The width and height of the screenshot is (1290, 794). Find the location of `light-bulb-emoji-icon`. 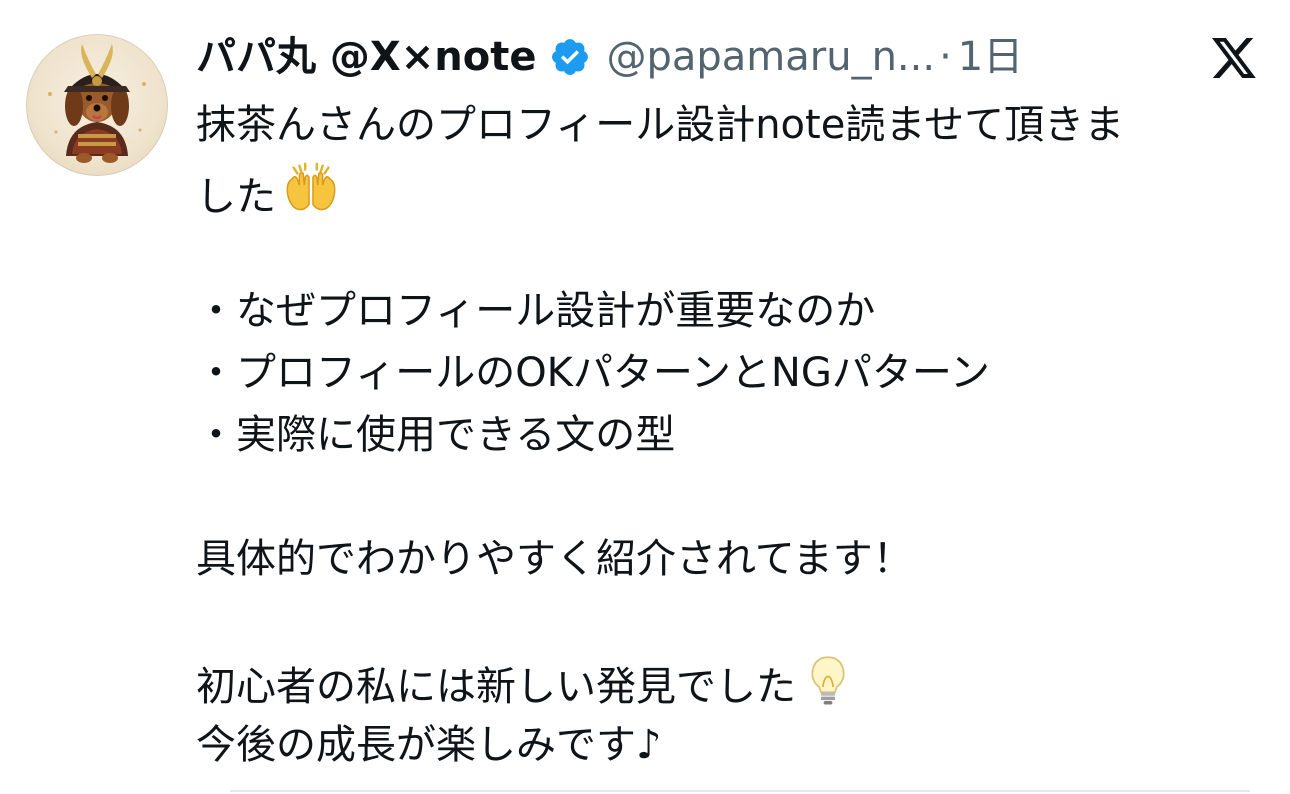

light-bulb-emoji-icon is located at coordinates (828, 689).